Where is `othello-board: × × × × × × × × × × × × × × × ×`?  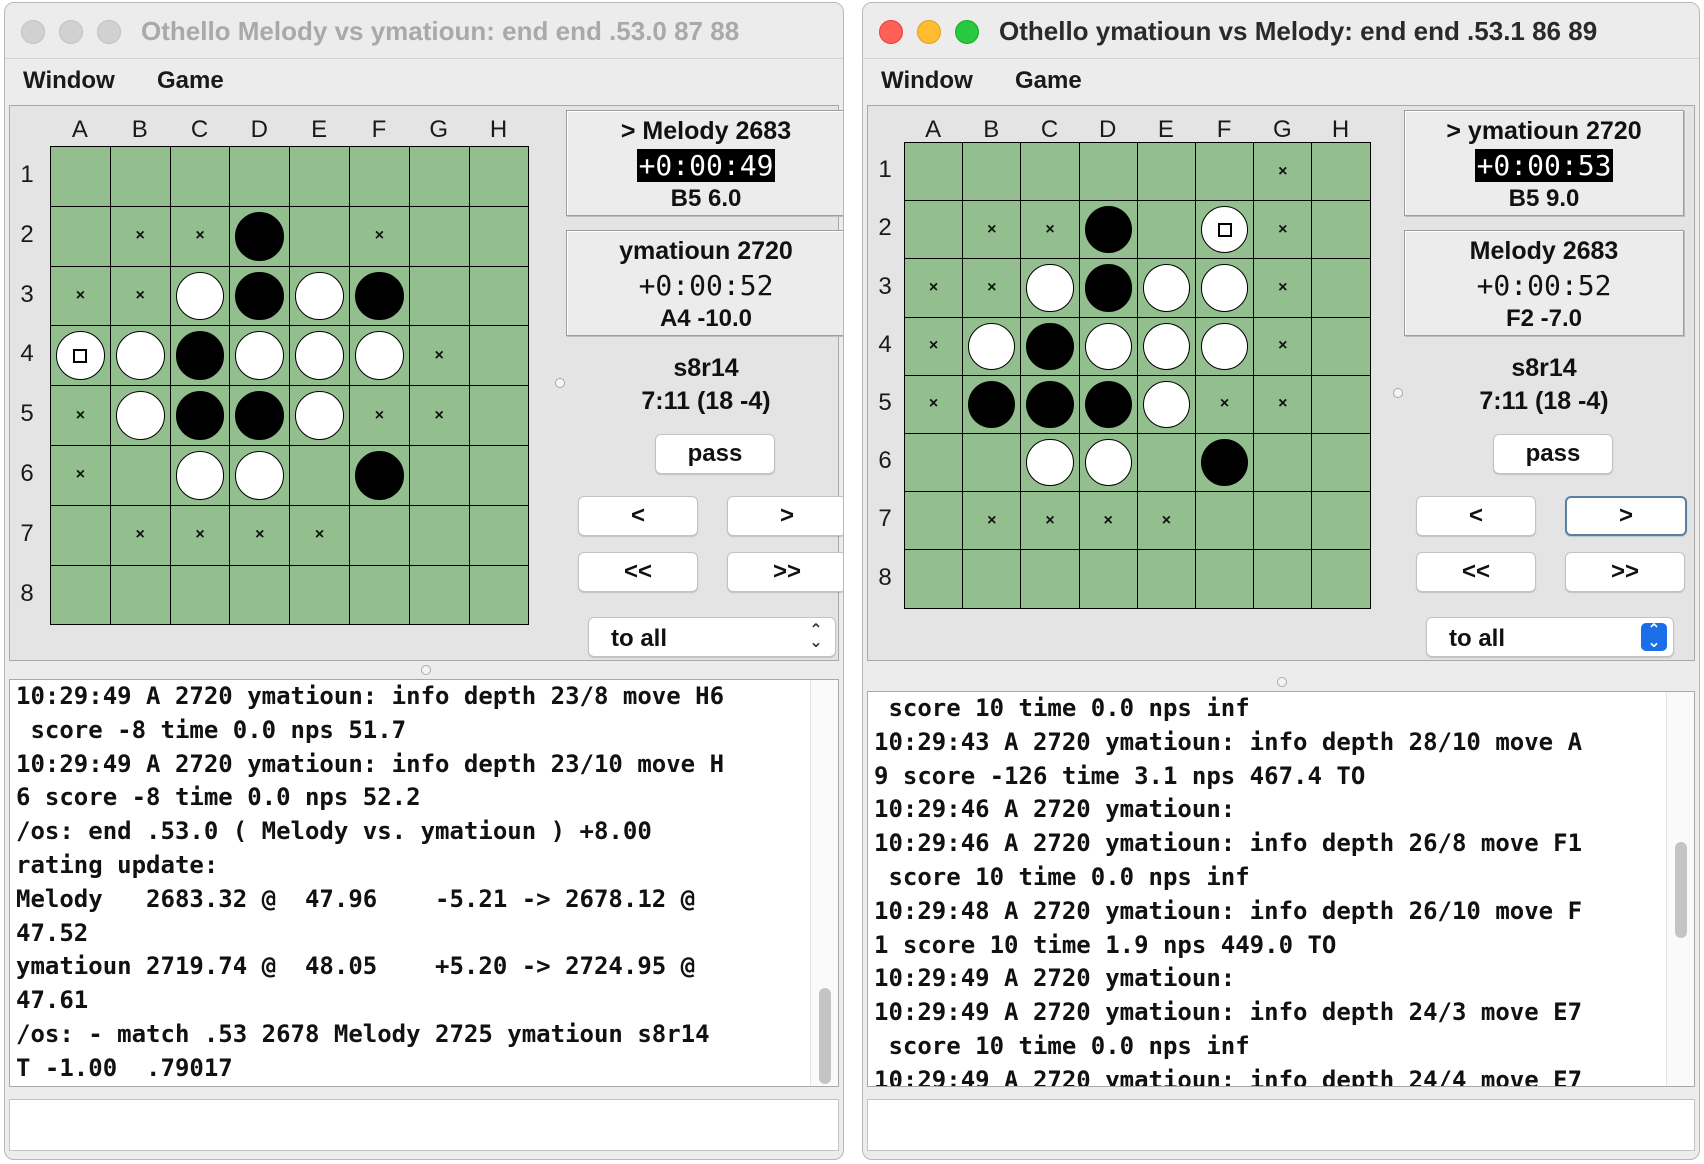 othello-board: × × × × × × × × × × × × × × × × is located at coordinates (1137, 375).